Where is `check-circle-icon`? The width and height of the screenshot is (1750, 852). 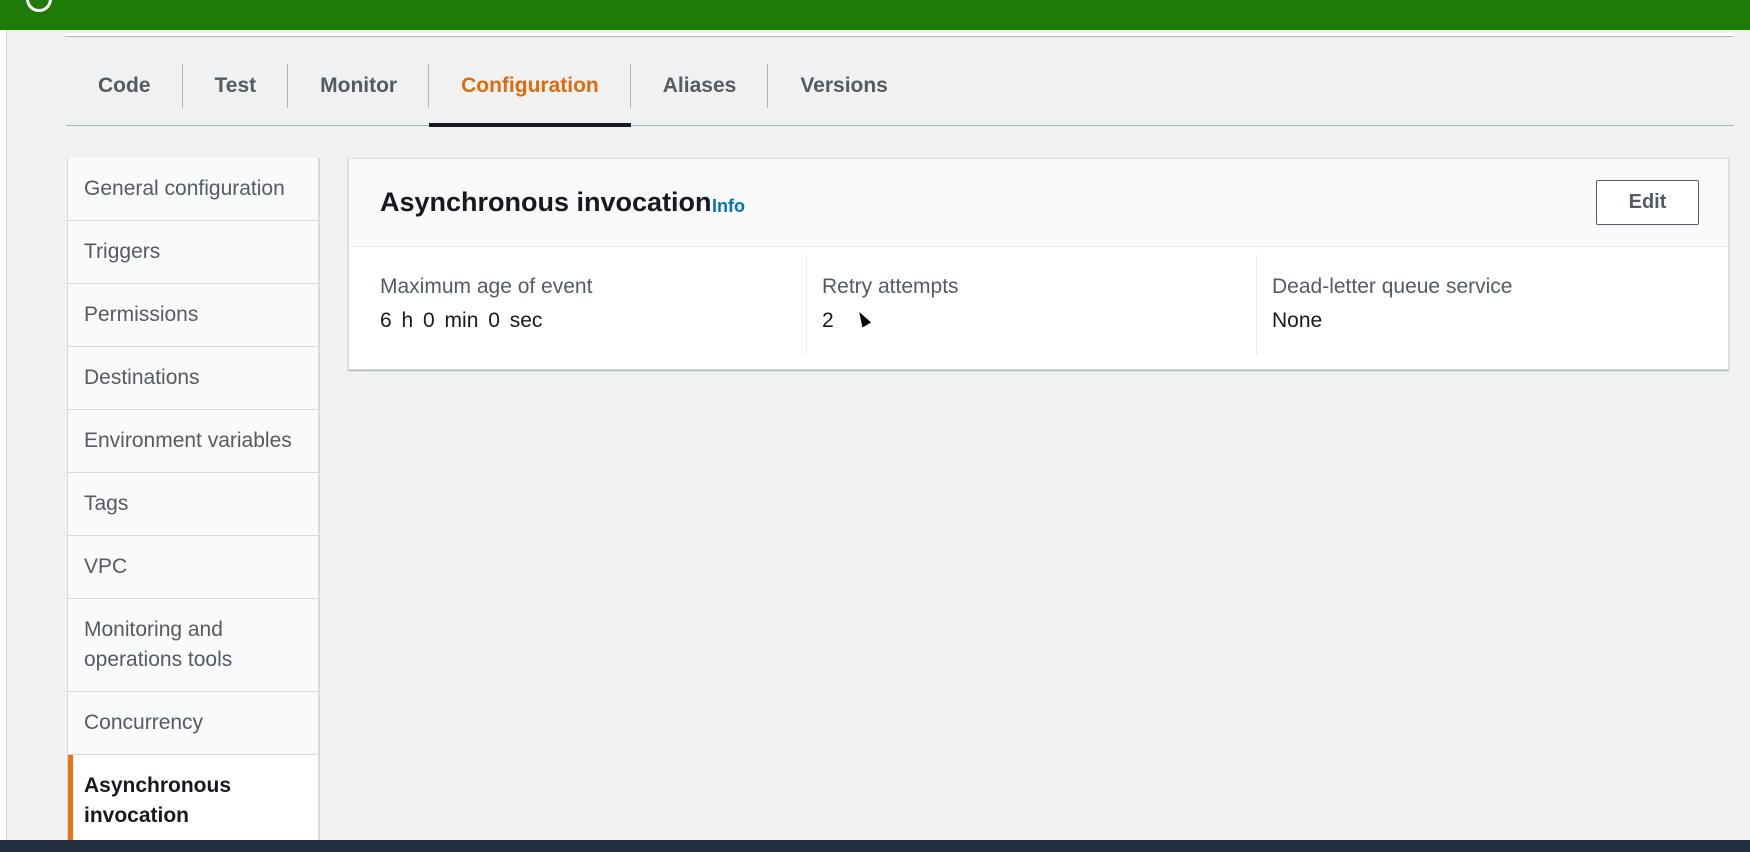 check-circle-icon is located at coordinates (39, 6).